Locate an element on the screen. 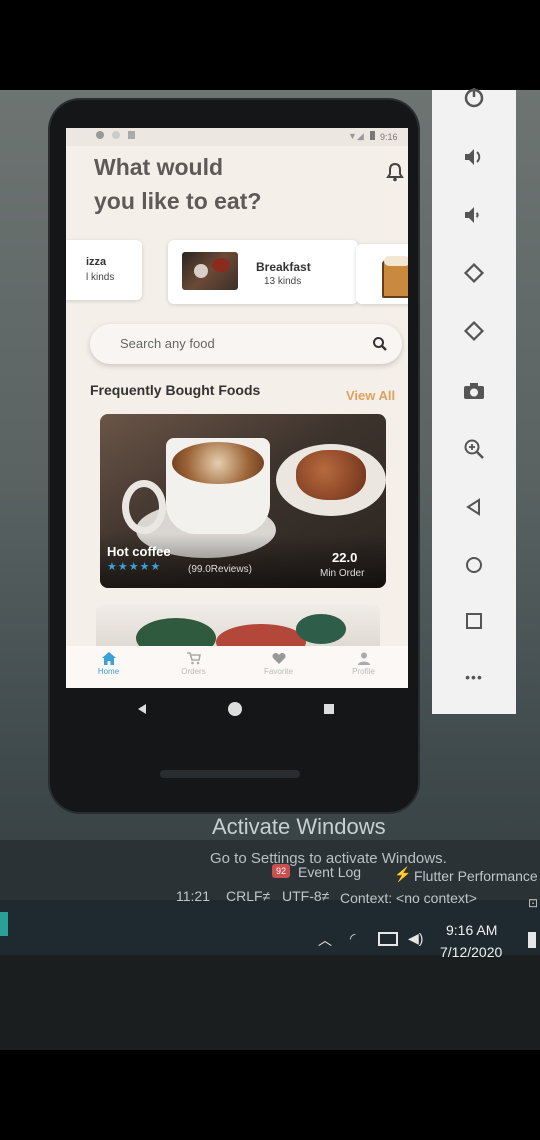  emulator-toolbar: ••• is located at coordinates (474, 401).